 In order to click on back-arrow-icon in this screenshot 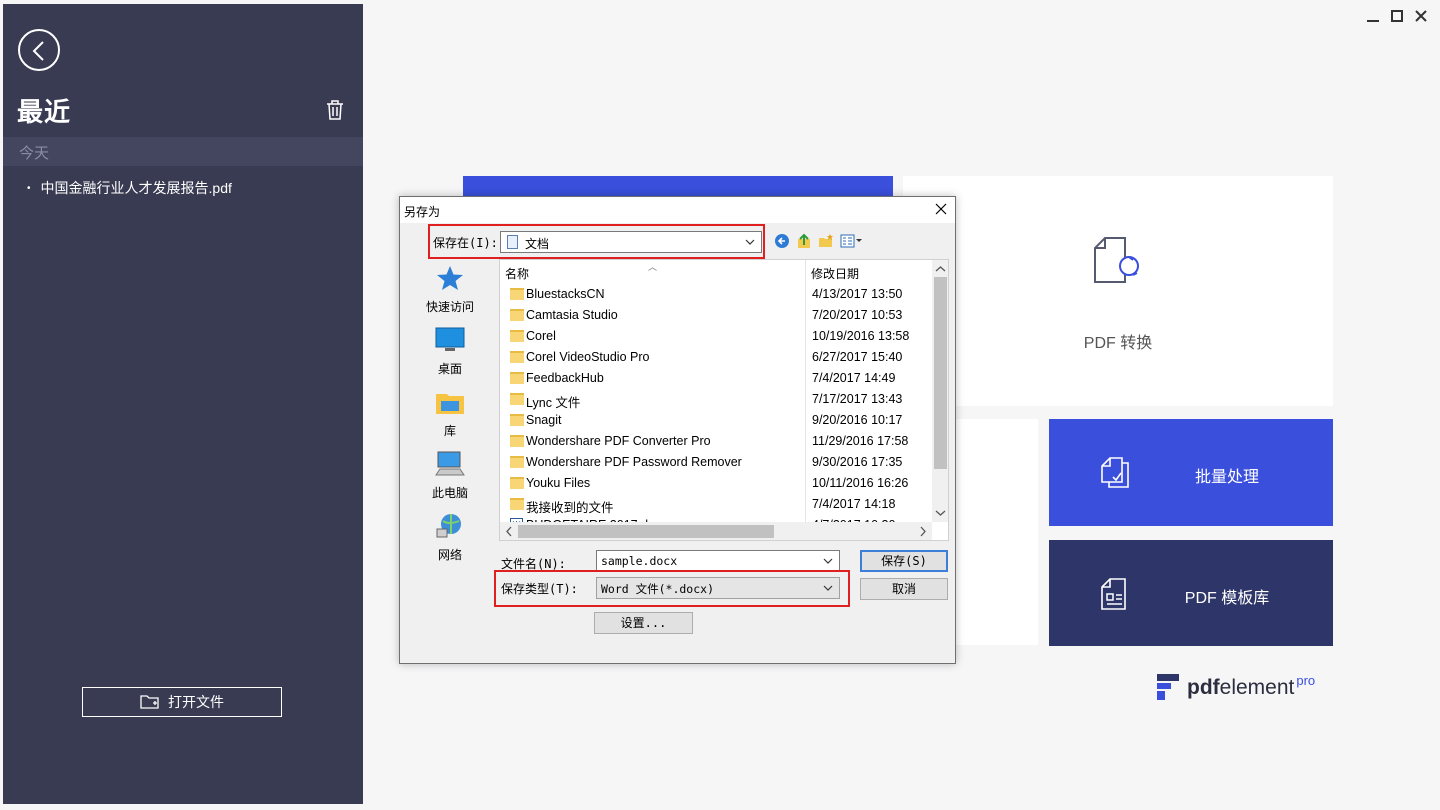, I will do `click(782, 241)`.